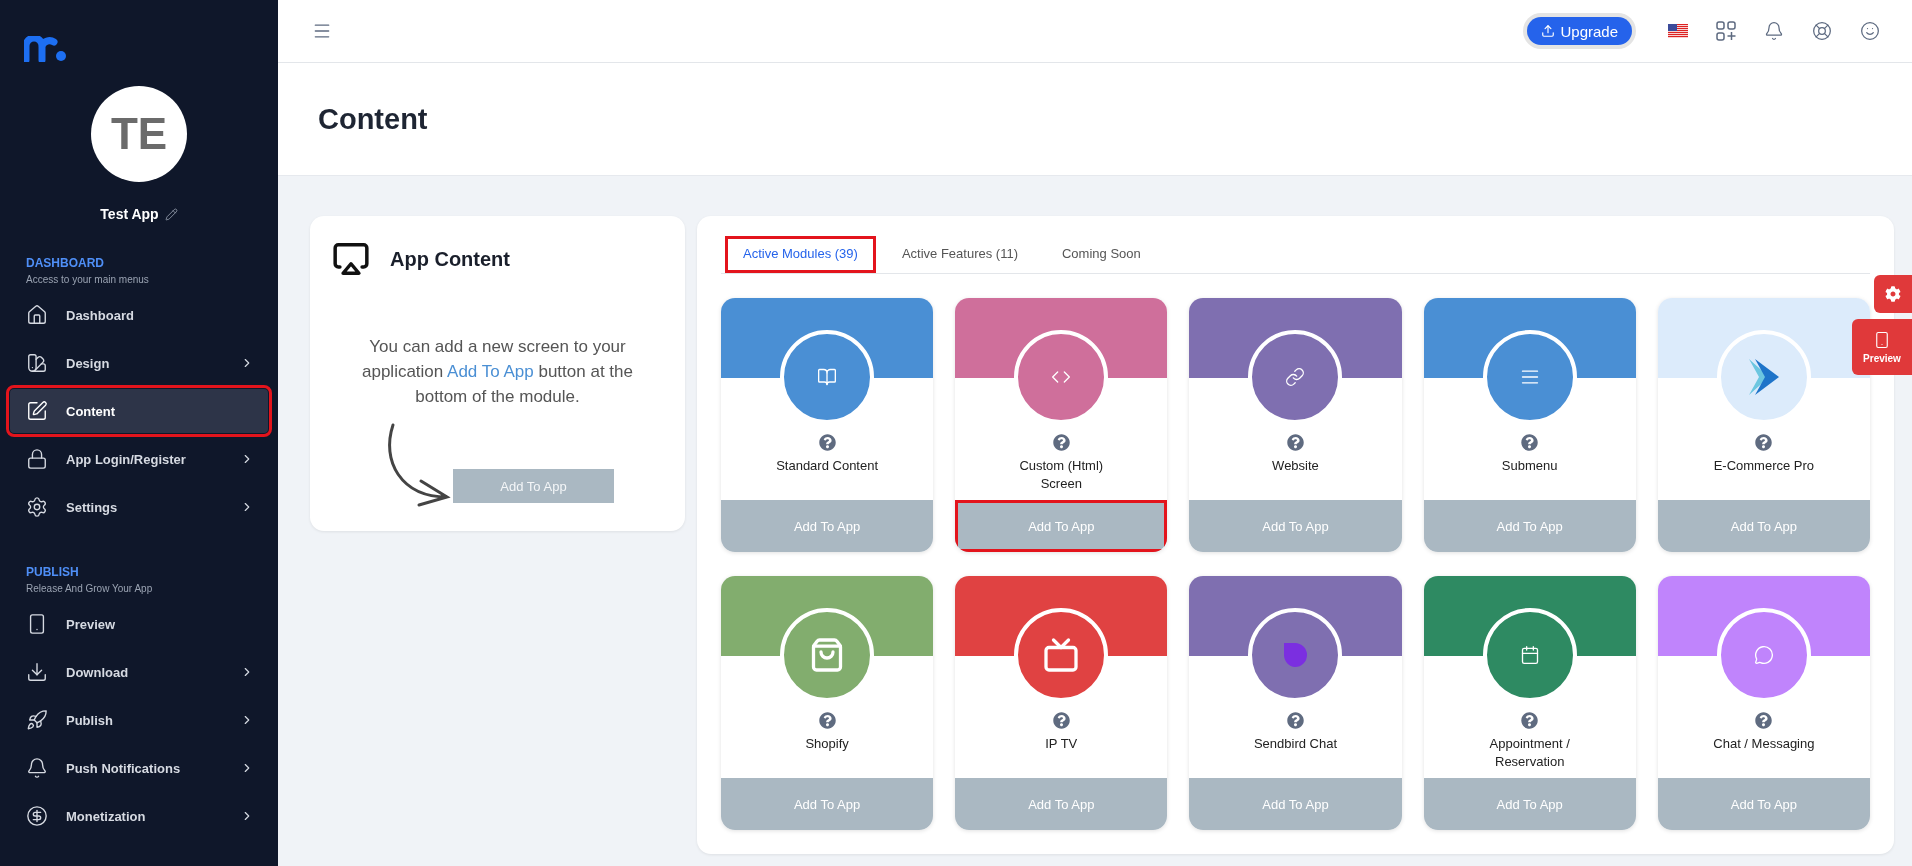 This screenshot has height=866, width=1912. I want to click on tab: Active Features (11), so click(959, 254).